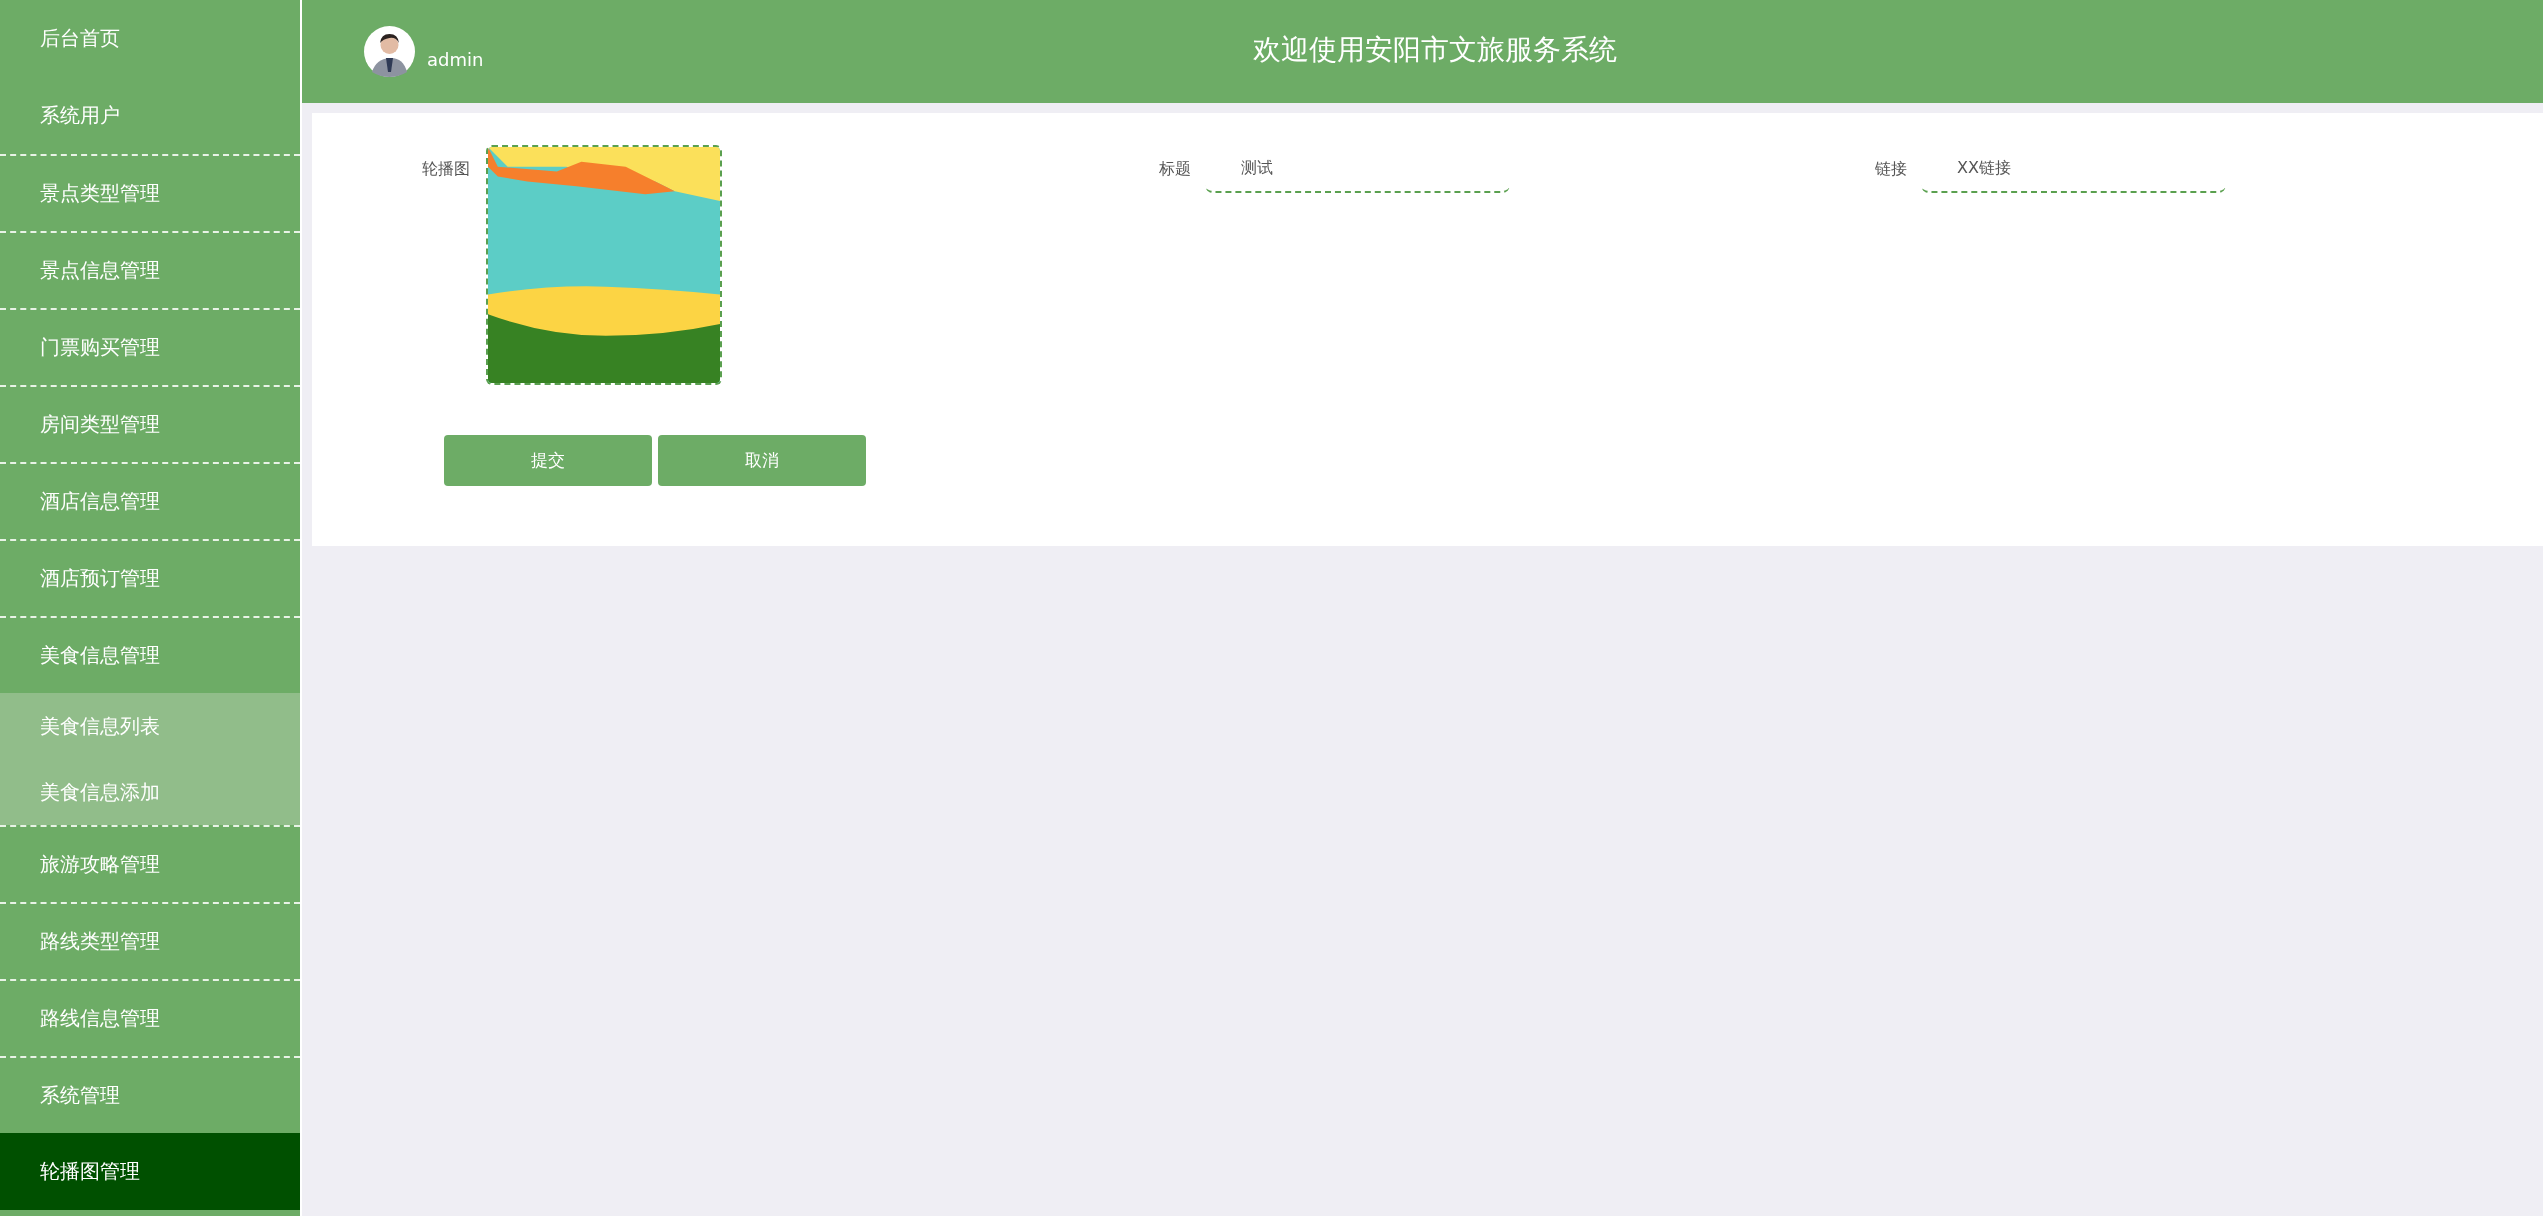 This screenshot has height=1216, width=2543. I want to click on field-label: 轮播图, so click(445, 169).